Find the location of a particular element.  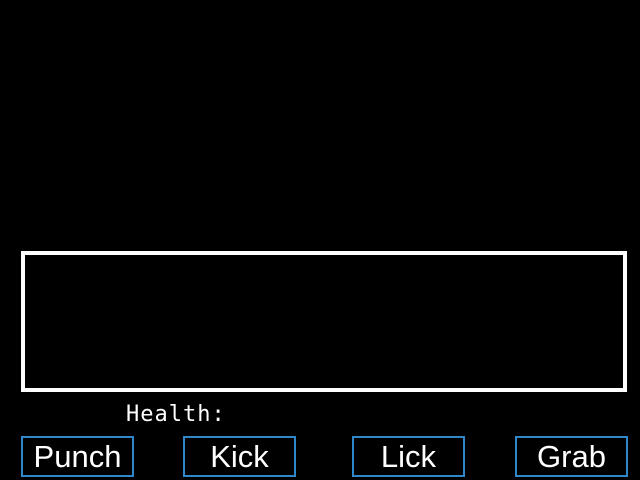

kick-button: Kick is located at coordinates (239, 456).